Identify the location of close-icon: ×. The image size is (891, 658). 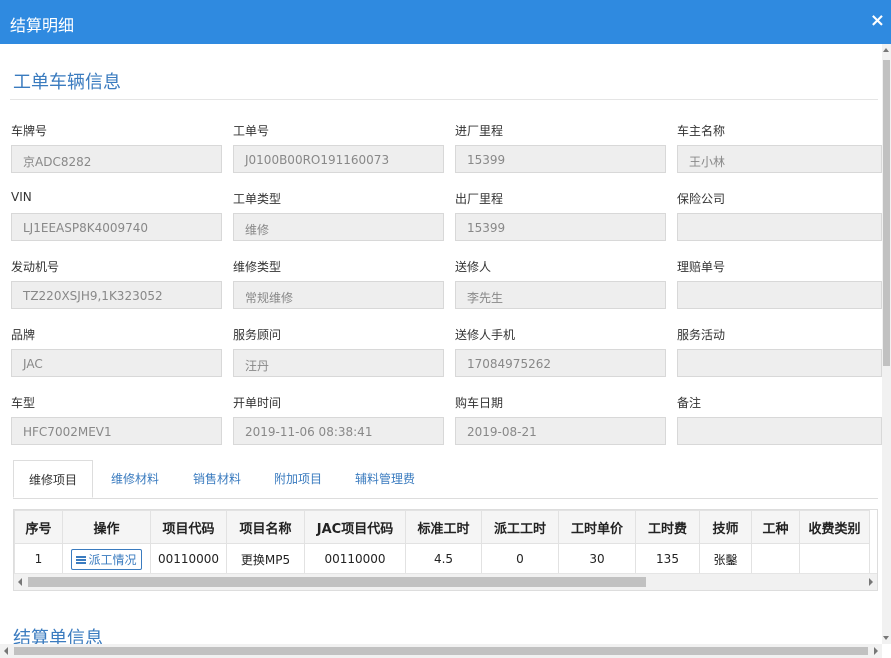
(877, 20).